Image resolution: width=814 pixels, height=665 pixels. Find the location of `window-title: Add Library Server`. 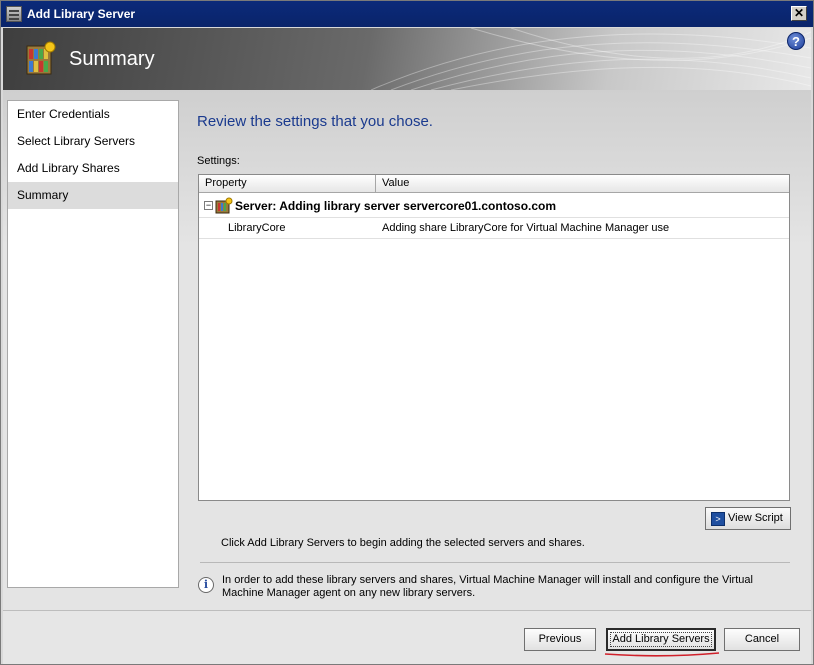

window-title: Add Library Server is located at coordinates (81, 14).